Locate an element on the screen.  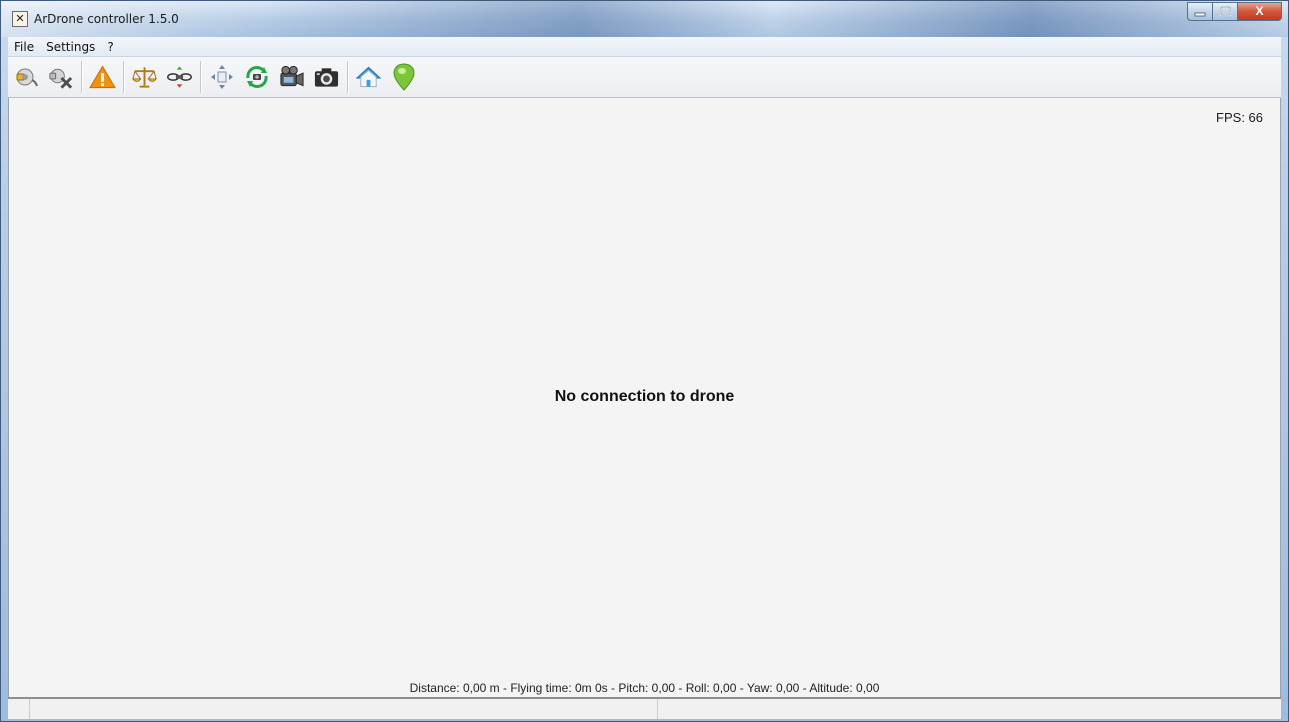
photo-button is located at coordinates (326, 77).